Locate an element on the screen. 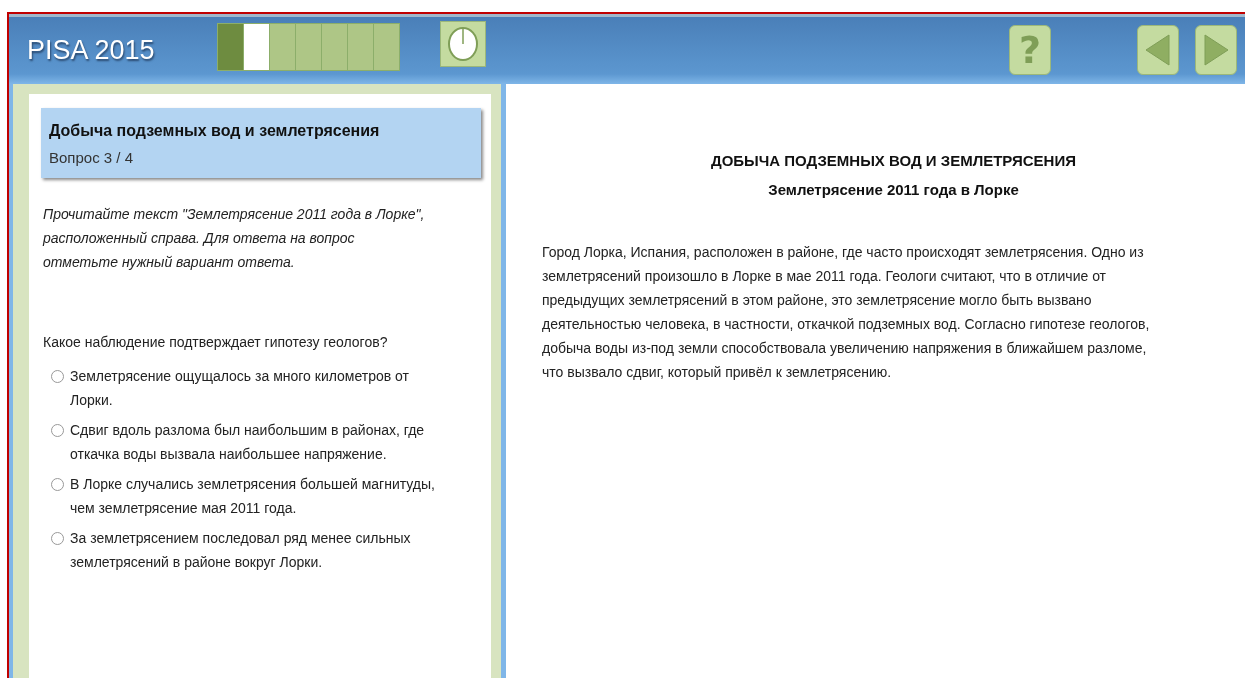 The width and height of the screenshot is (1245, 678). right-triangle-icon is located at coordinates (1216, 49).